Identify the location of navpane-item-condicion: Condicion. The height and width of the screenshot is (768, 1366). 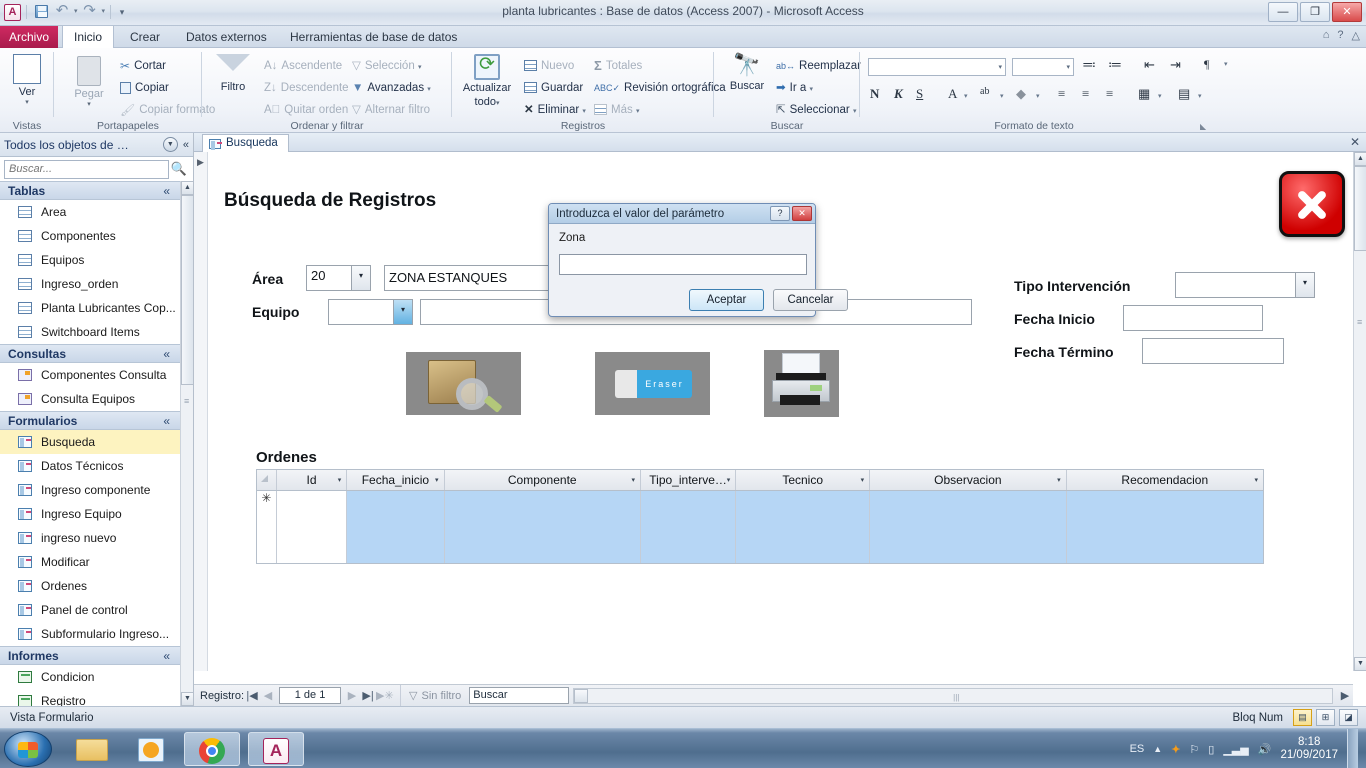
(90, 677).